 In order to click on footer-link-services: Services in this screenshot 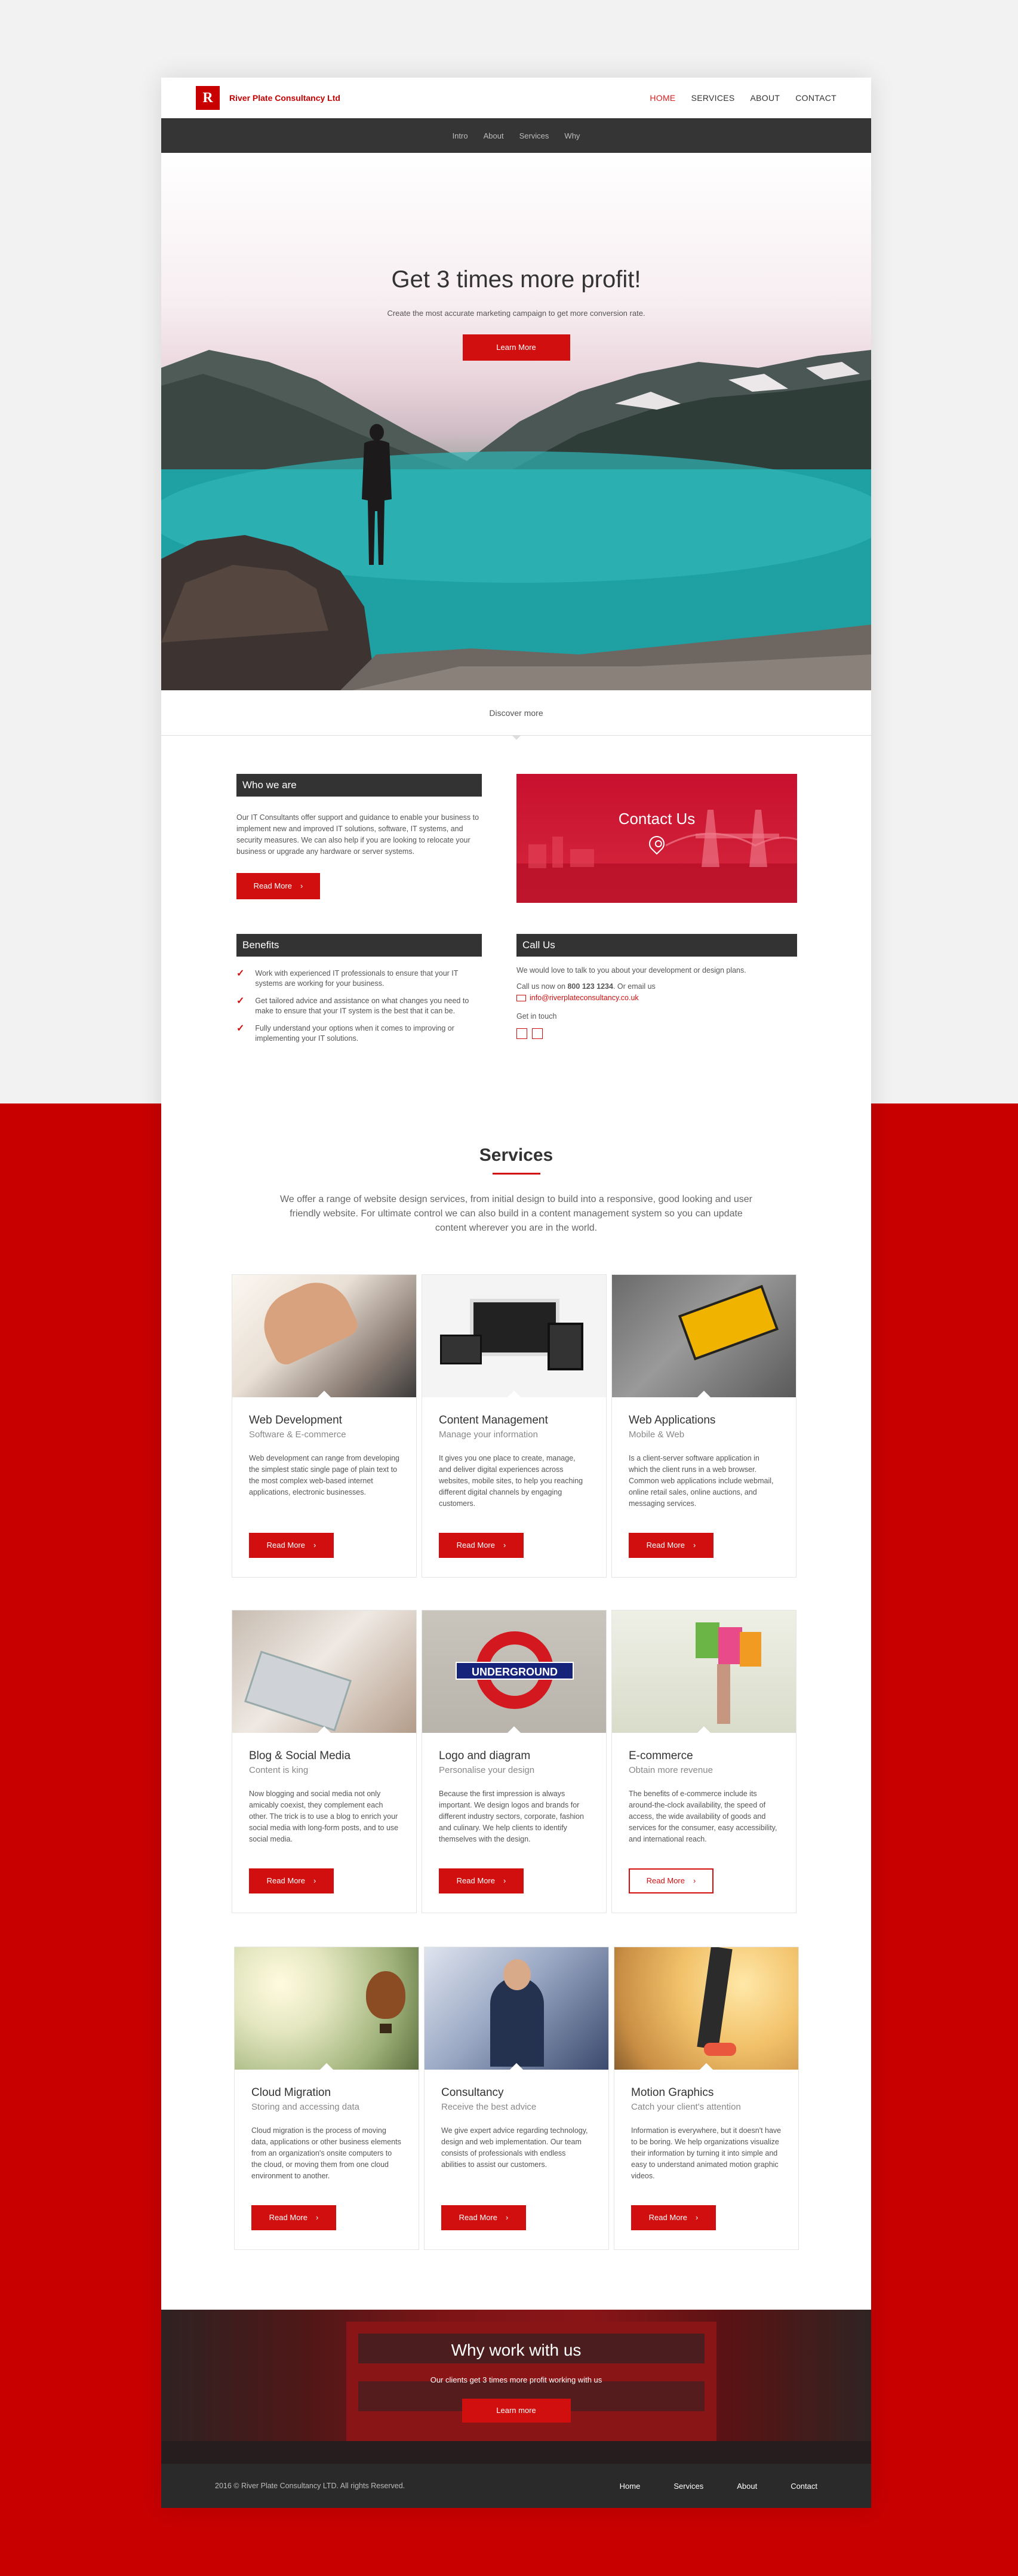, I will do `click(688, 2486)`.